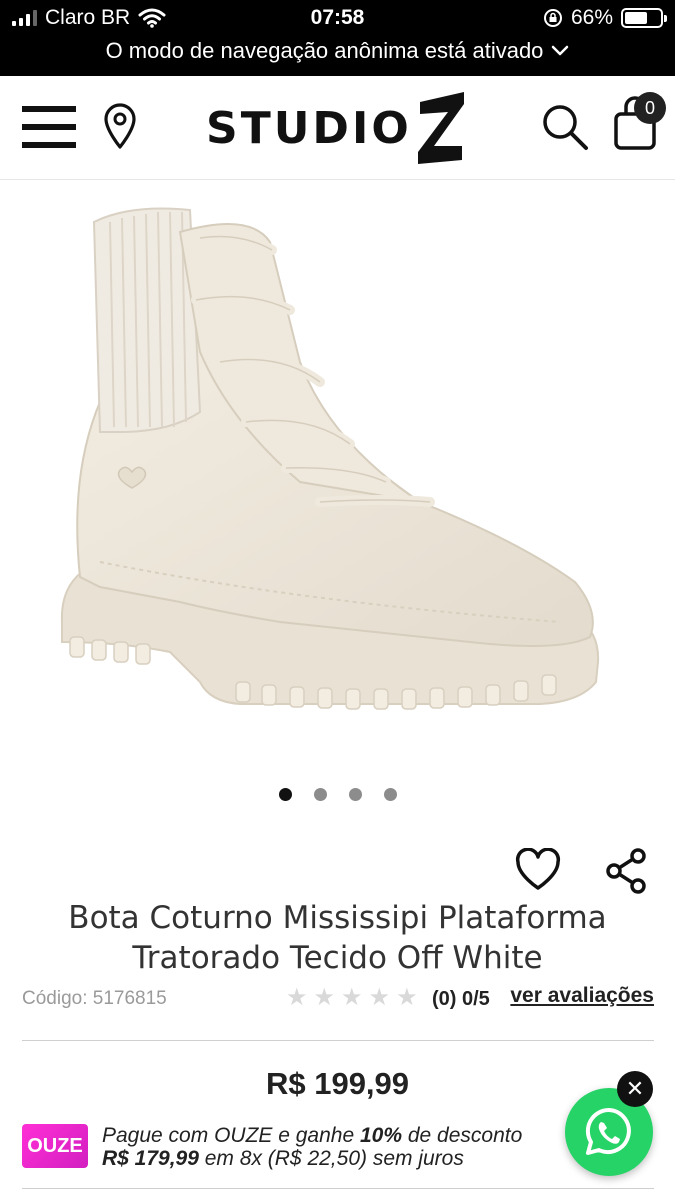  Describe the element at coordinates (324, 50) in the screenshot. I see `incognito-text: O modo de navegação anônima está ativado` at that location.